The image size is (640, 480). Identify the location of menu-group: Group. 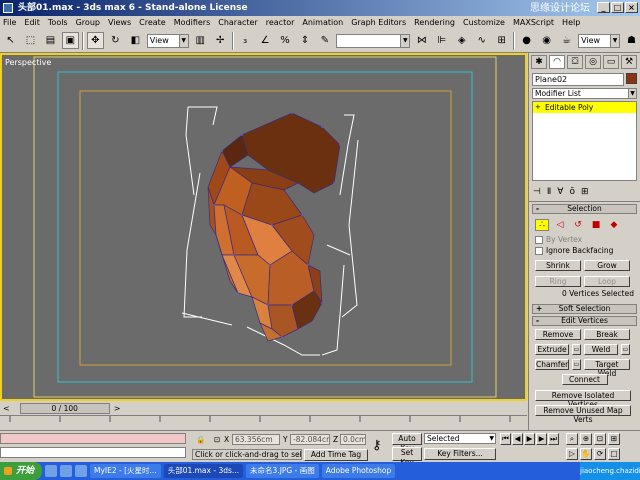
(88, 22).